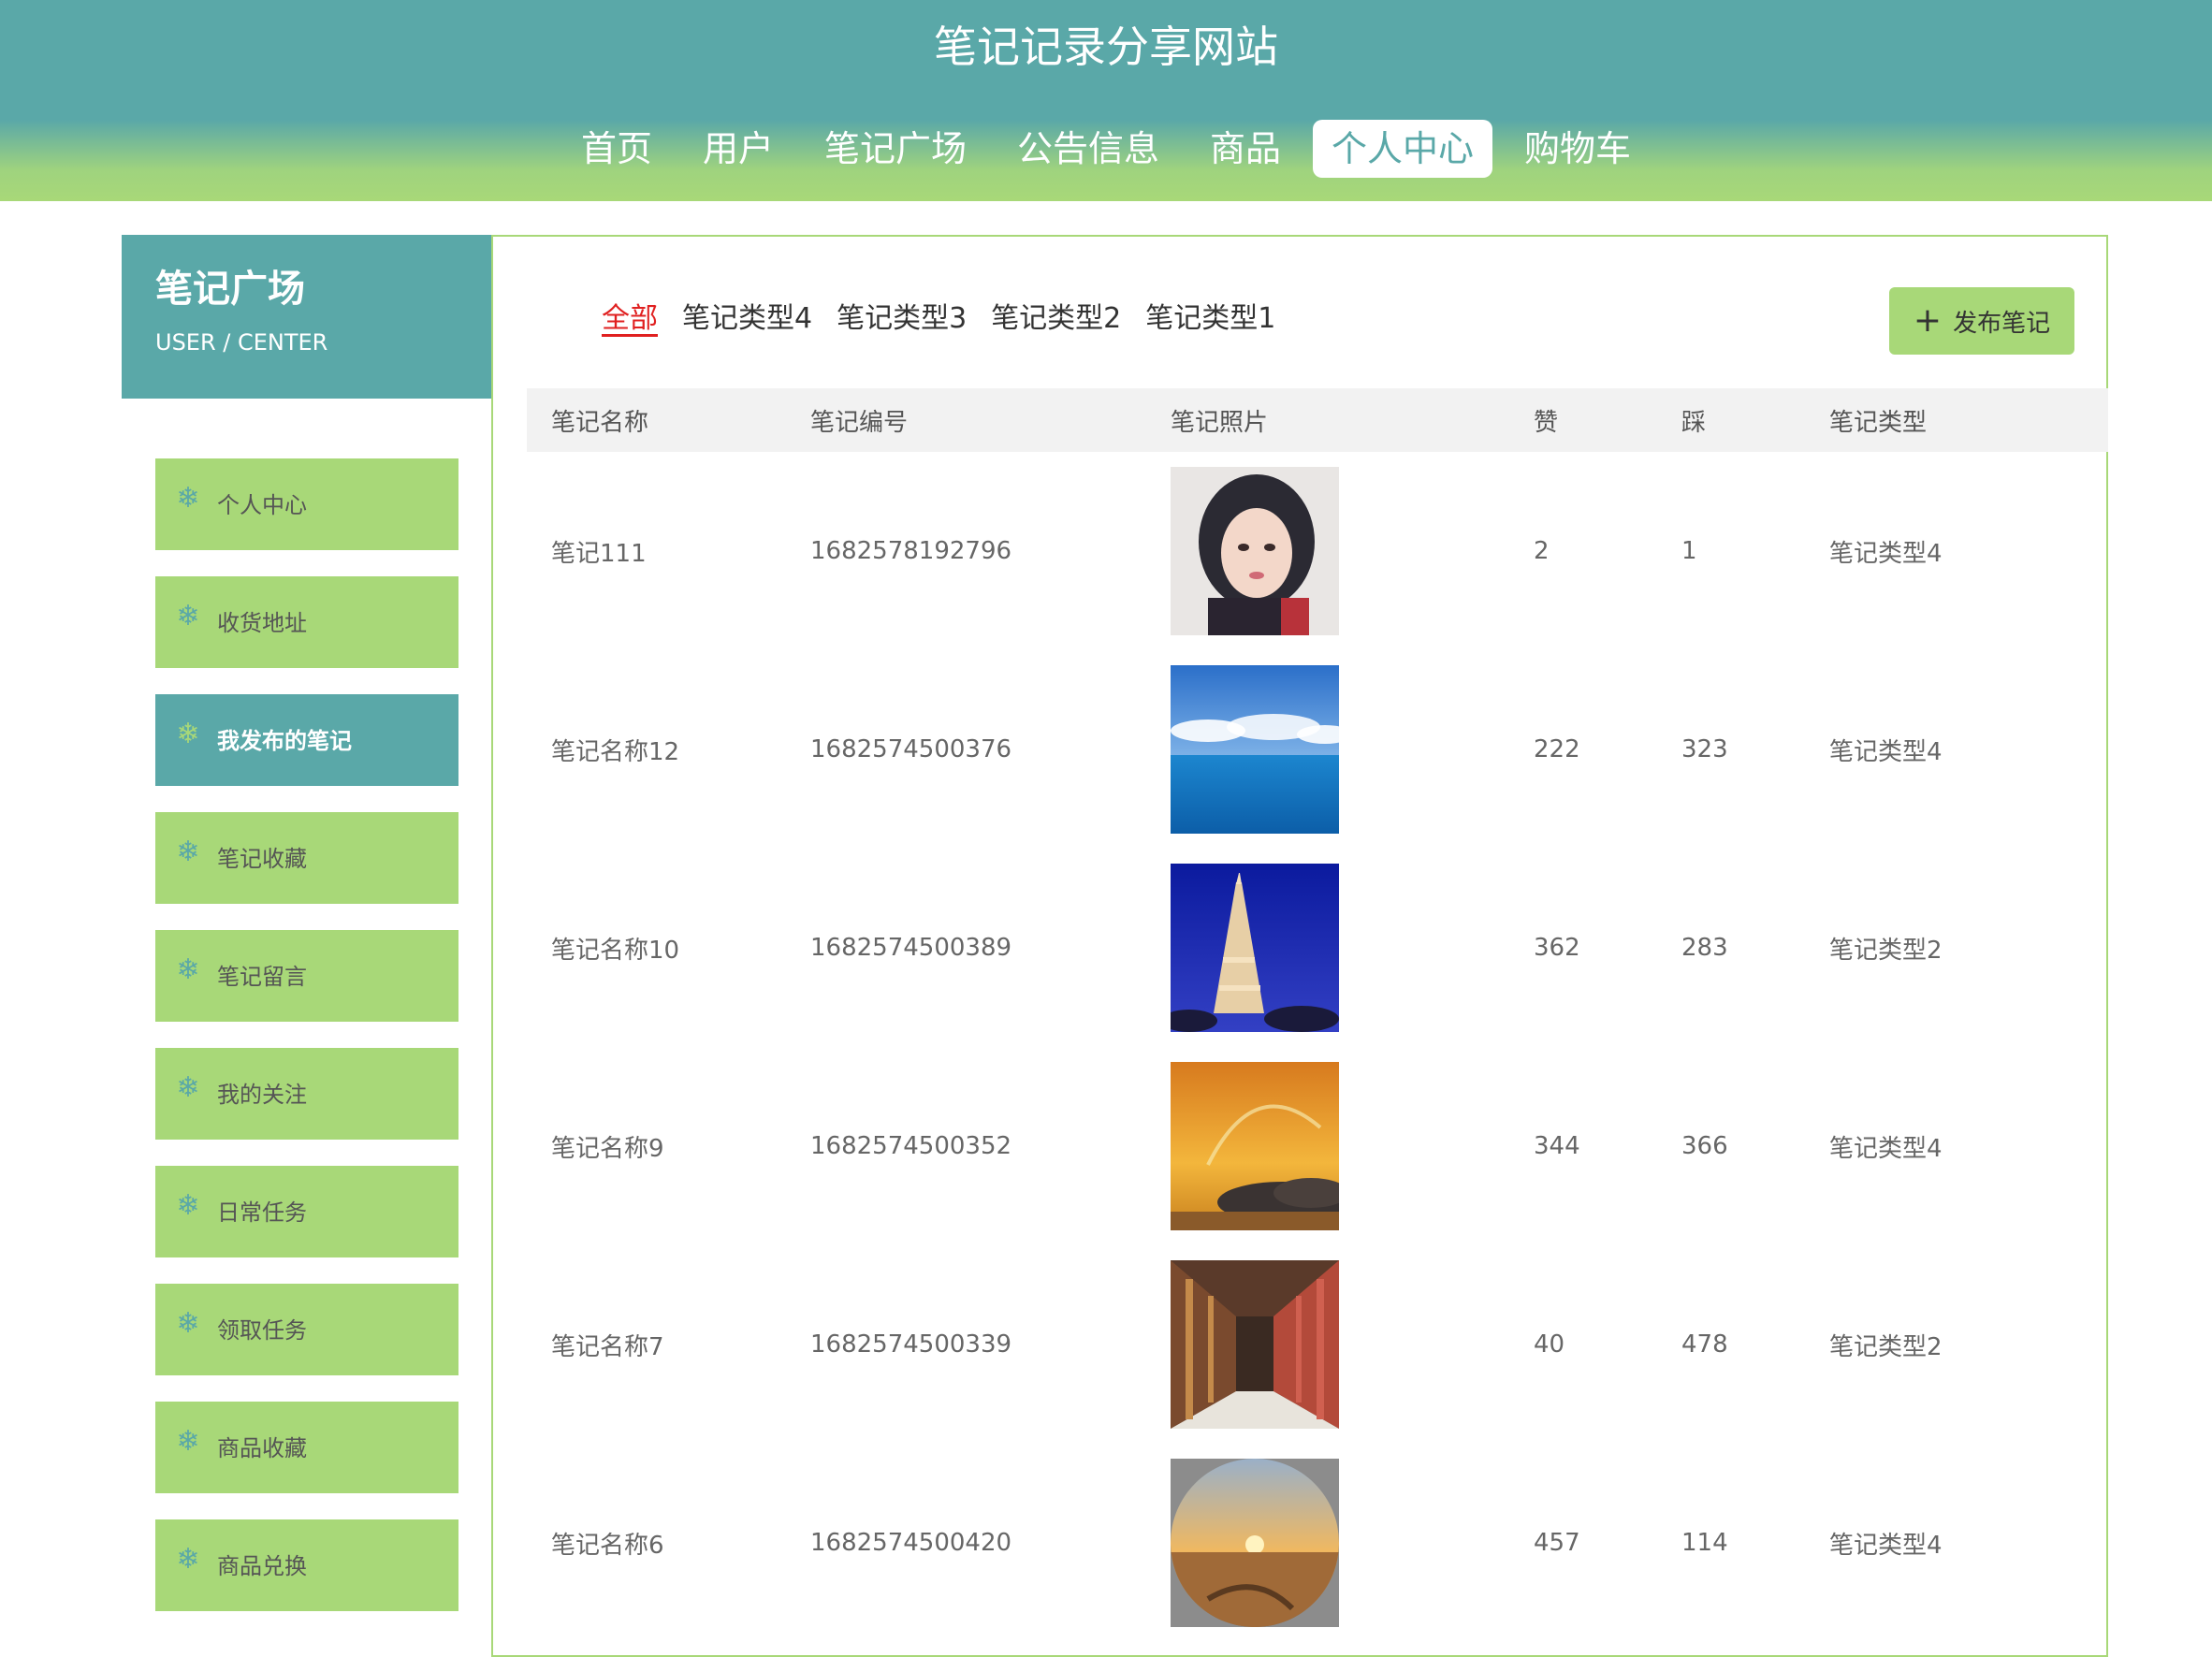 The height and width of the screenshot is (1657, 2212). Describe the element at coordinates (911, 1543) in the screenshot. I see `cell-note-number: 1682574500420` at that location.